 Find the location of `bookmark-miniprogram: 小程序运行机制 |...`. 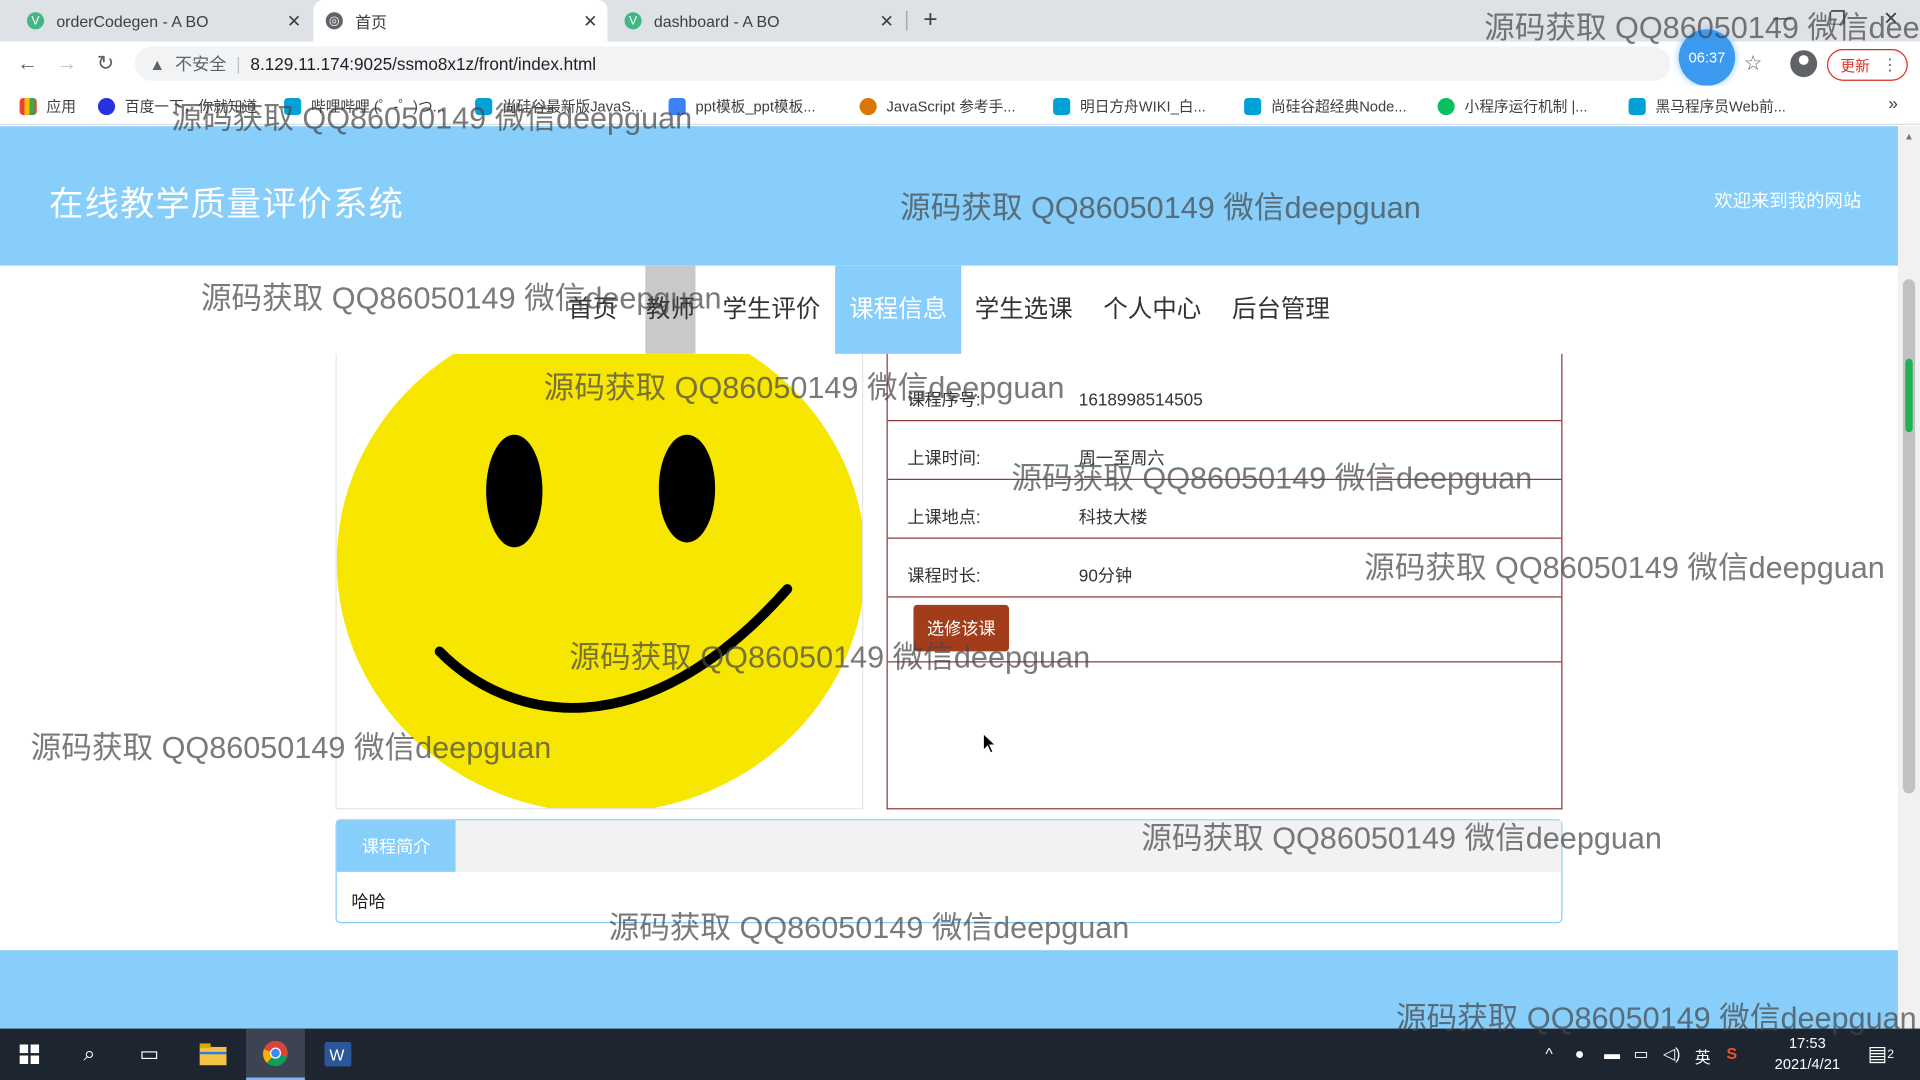

bookmark-miniprogram: 小程序运行机制 |... is located at coordinates (1512, 106).